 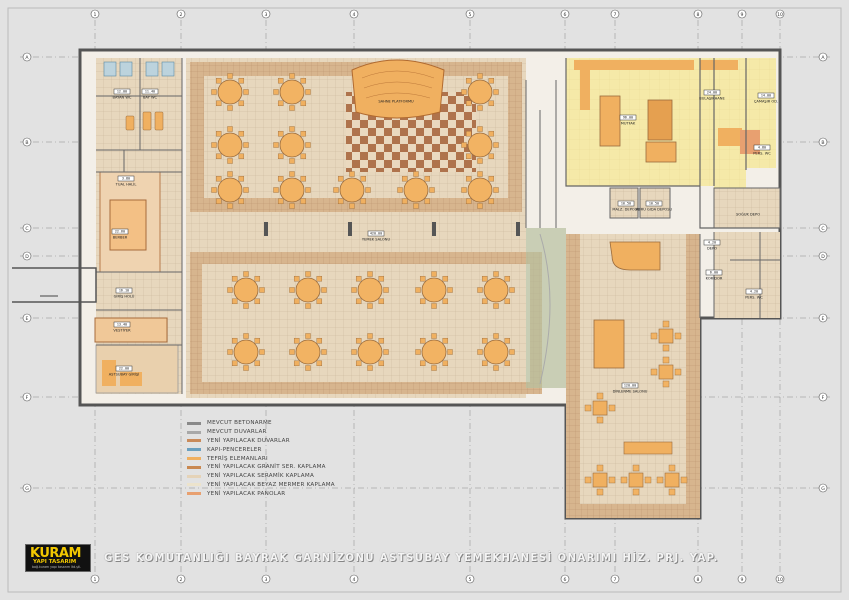 What do you see at coordinates (287, 458) in the screenshot?
I see `legend-item: TEFRİŞ ELEMANLARI` at bounding box center [287, 458].